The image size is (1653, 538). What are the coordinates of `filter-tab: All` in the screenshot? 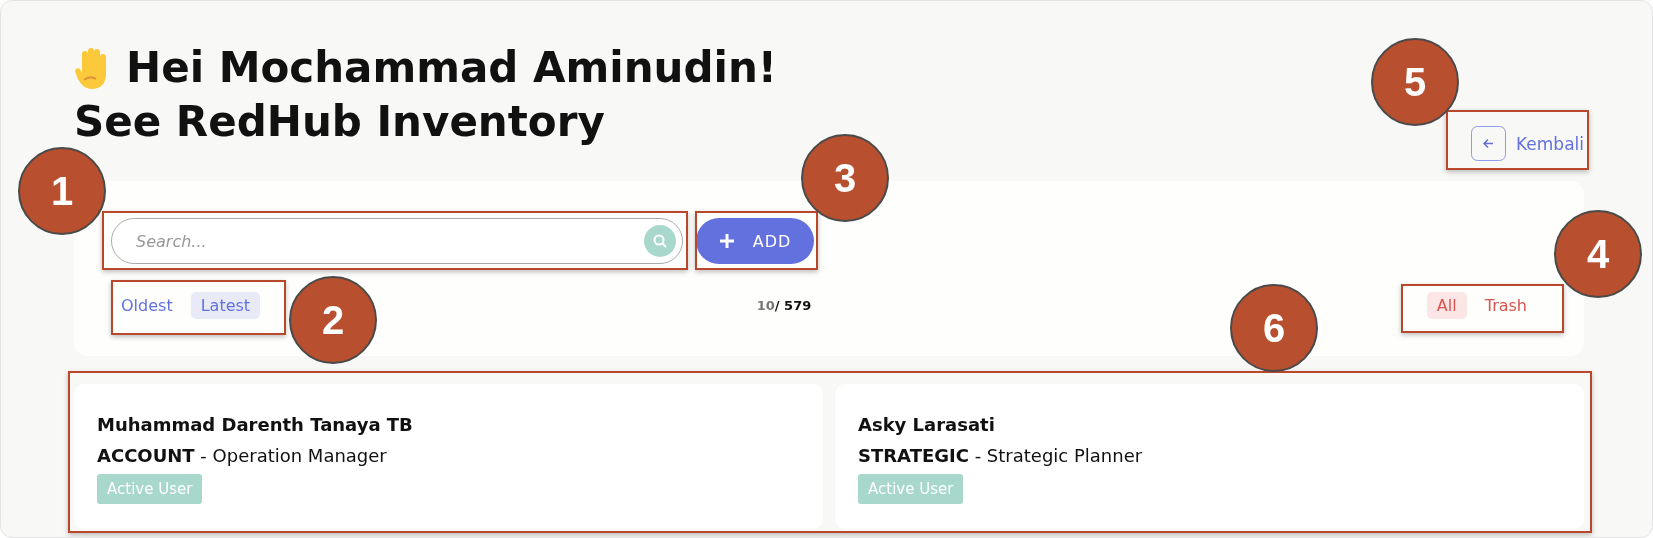 It's located at (1446, 305).